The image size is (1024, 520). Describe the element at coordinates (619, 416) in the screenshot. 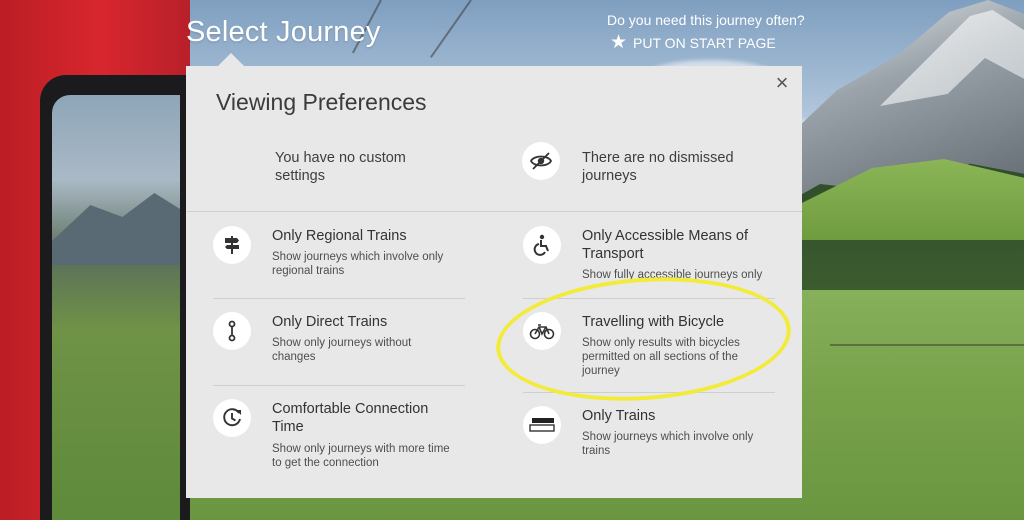

I see `option-title: Only Trains` at that location.